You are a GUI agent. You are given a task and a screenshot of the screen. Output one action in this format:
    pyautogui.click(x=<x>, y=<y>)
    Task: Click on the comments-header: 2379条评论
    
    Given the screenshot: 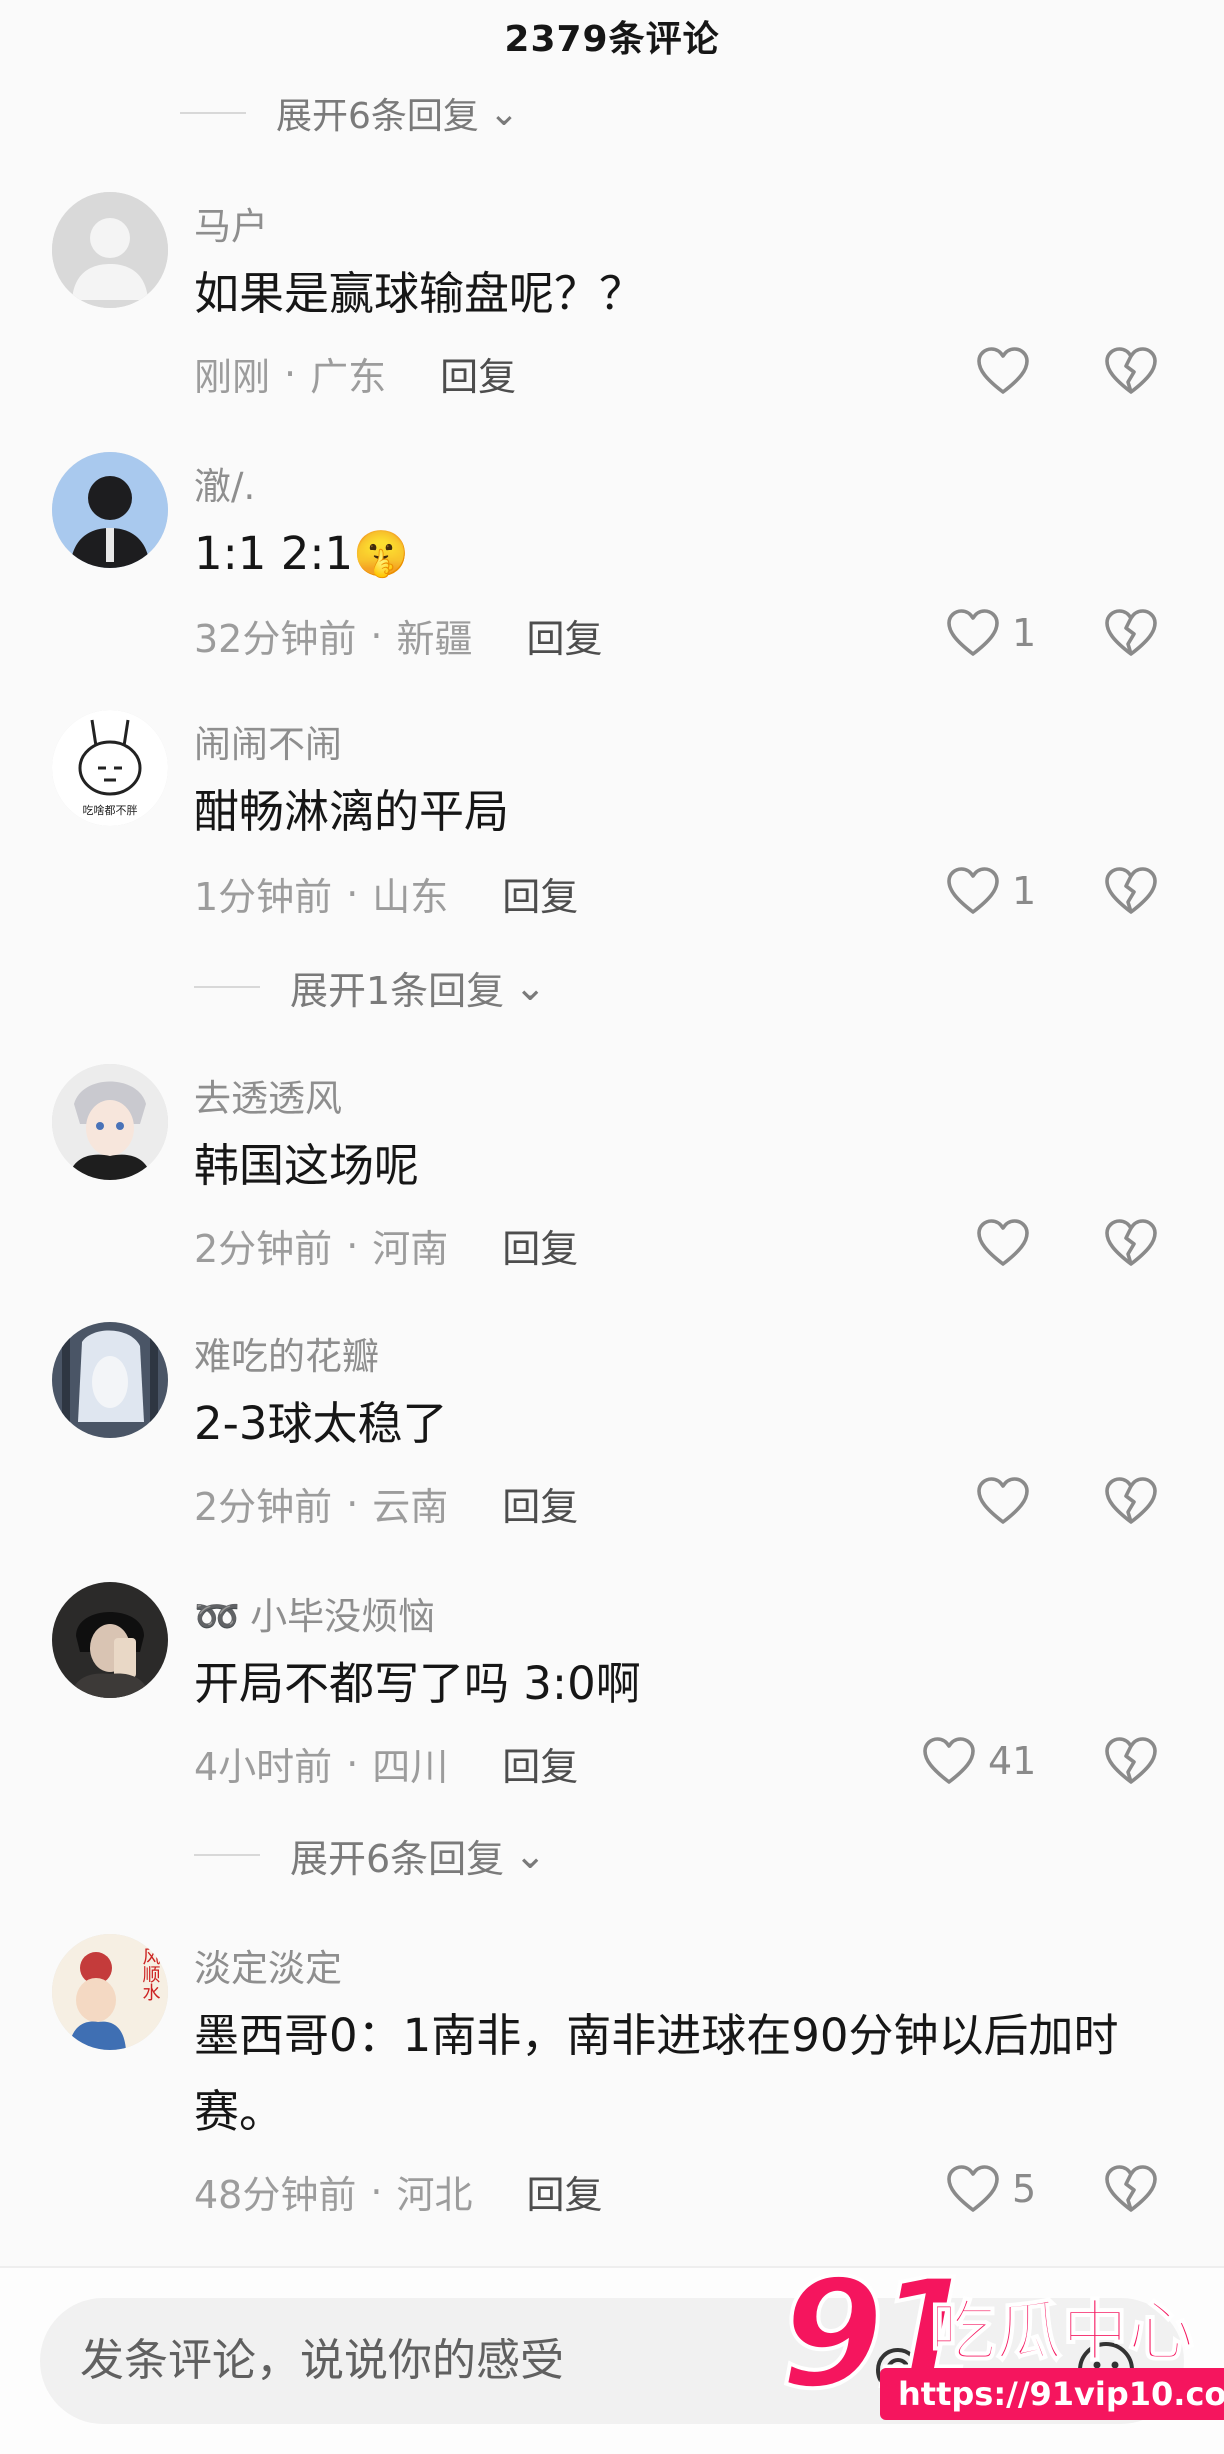 What is the action you would take?
    pyautogui.click(x=612, y=40)
    